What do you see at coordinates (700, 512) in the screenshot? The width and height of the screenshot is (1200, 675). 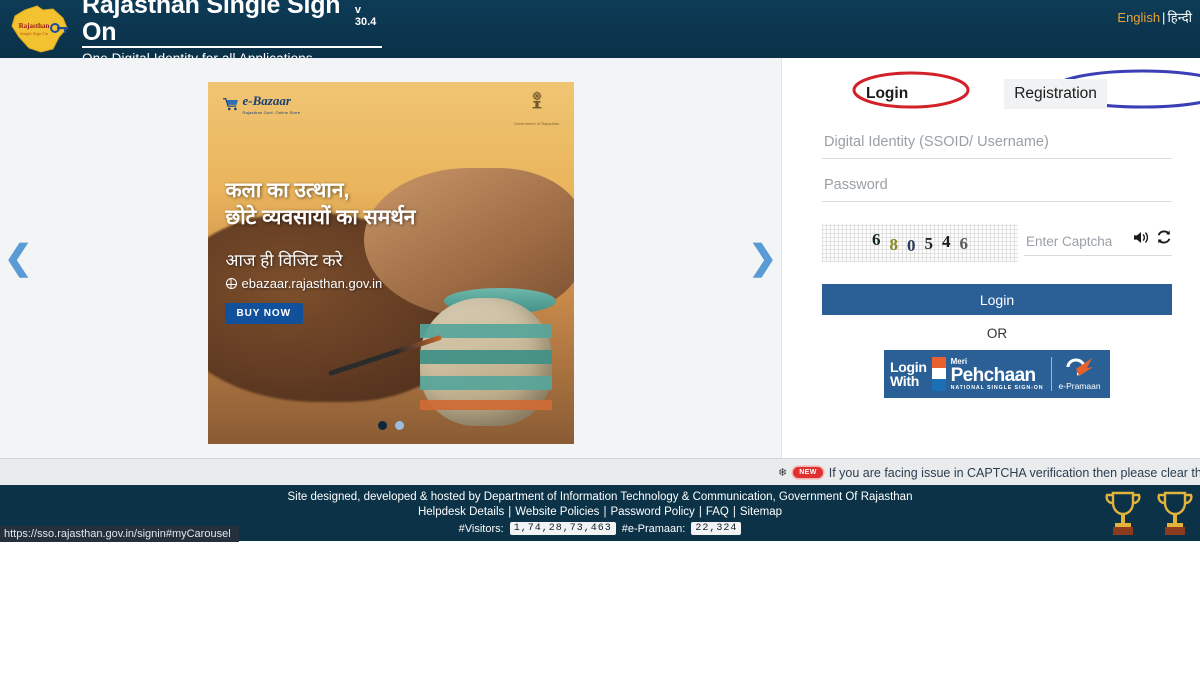 I see `footer-link-sep-3: |` at bounding box center [700, 512].